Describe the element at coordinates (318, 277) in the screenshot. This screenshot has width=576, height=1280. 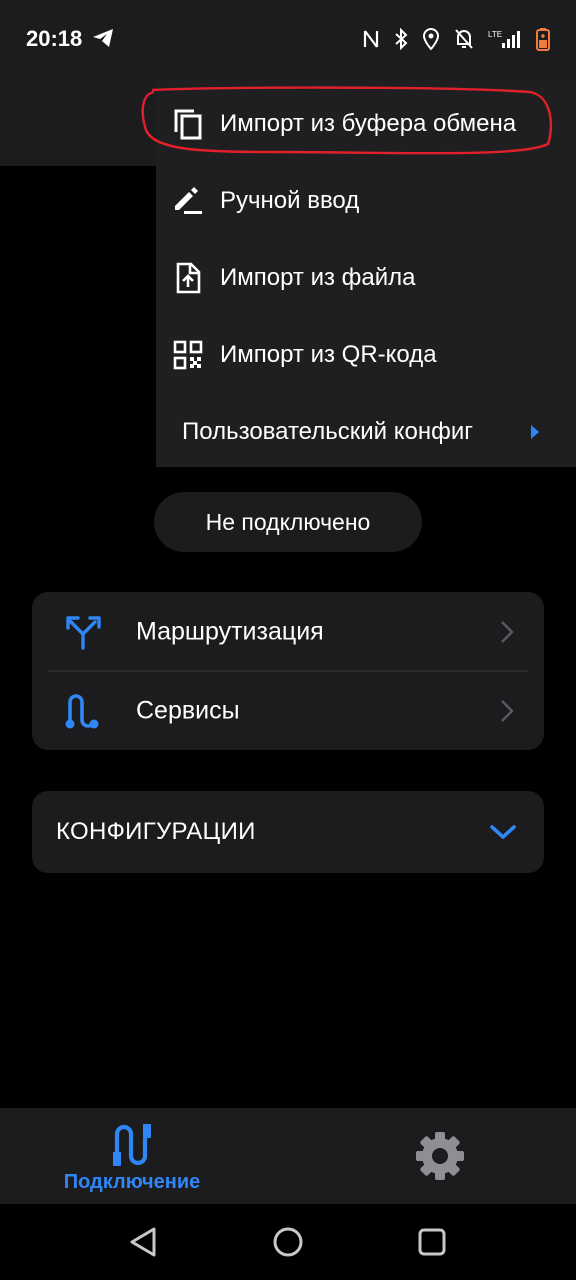
I see `menu-item-label: Импорт из файла` at that location.